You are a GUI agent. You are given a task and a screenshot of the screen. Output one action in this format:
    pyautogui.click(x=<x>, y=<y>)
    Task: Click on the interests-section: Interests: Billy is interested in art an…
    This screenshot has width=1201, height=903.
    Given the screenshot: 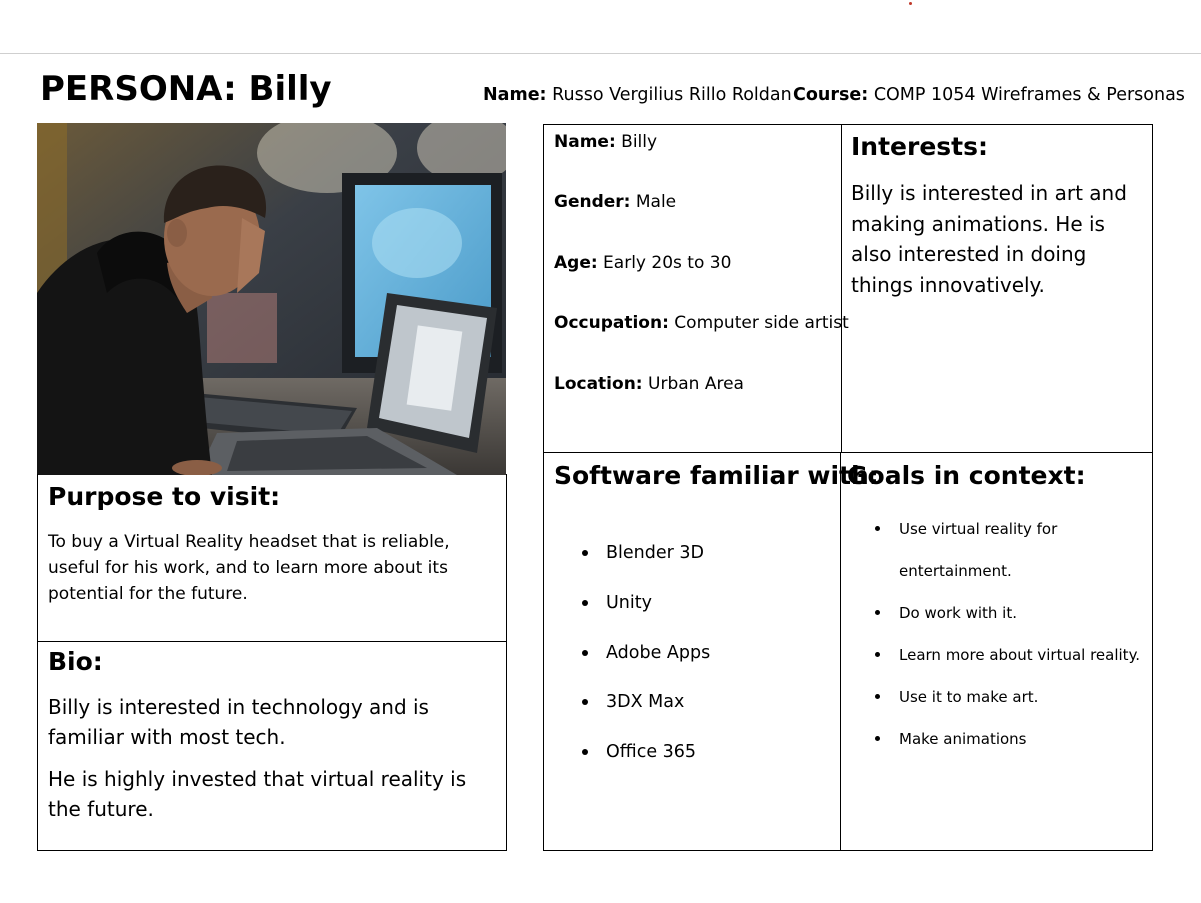 What is the action you would take?
    pyautogui.click(x=997, y=288)
    